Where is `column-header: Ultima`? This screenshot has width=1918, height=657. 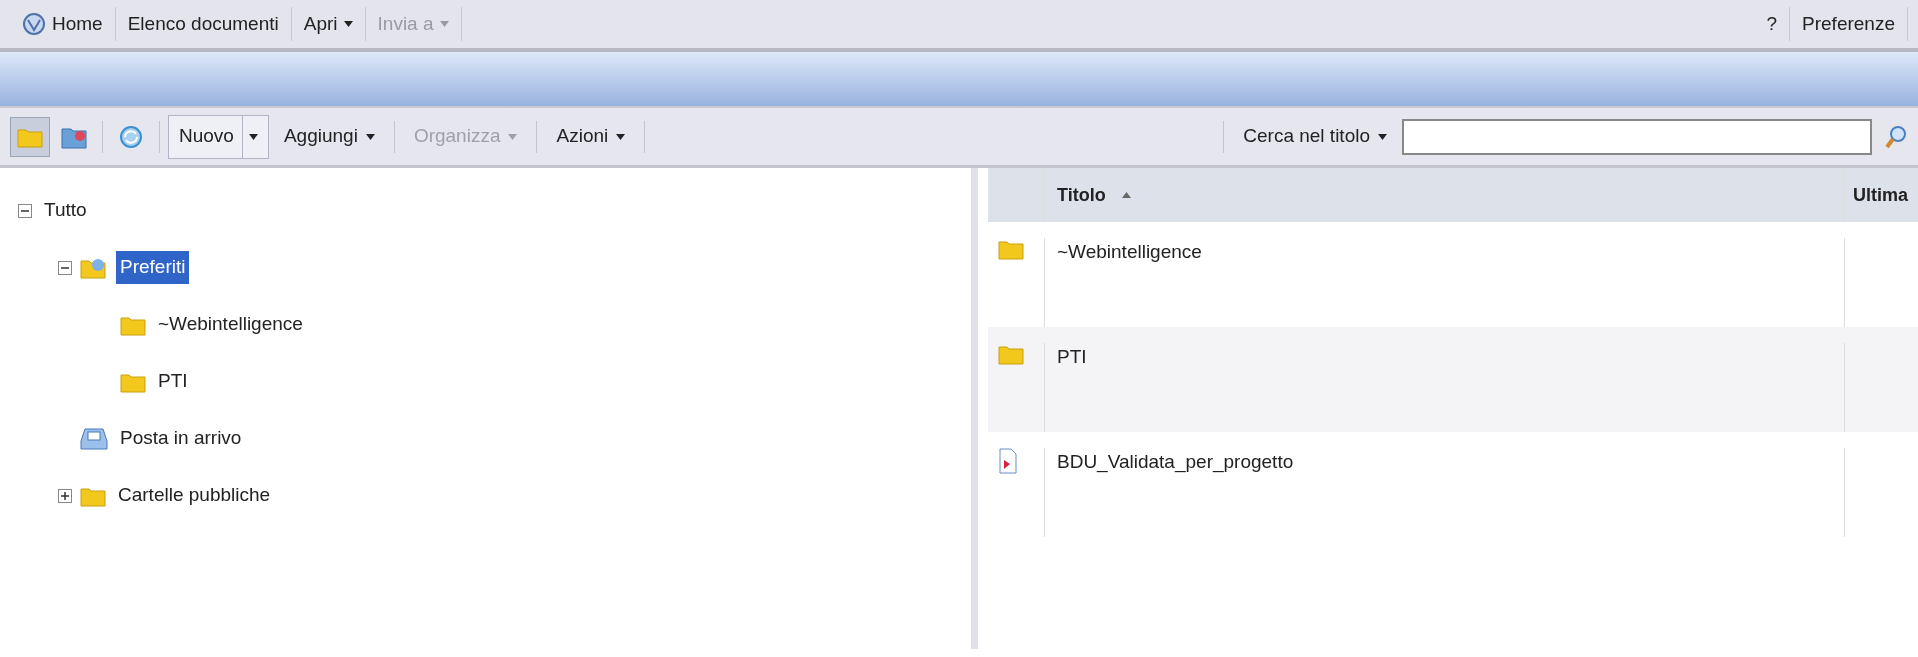 column-header: Ultima is located at coordinates (1881, 195).